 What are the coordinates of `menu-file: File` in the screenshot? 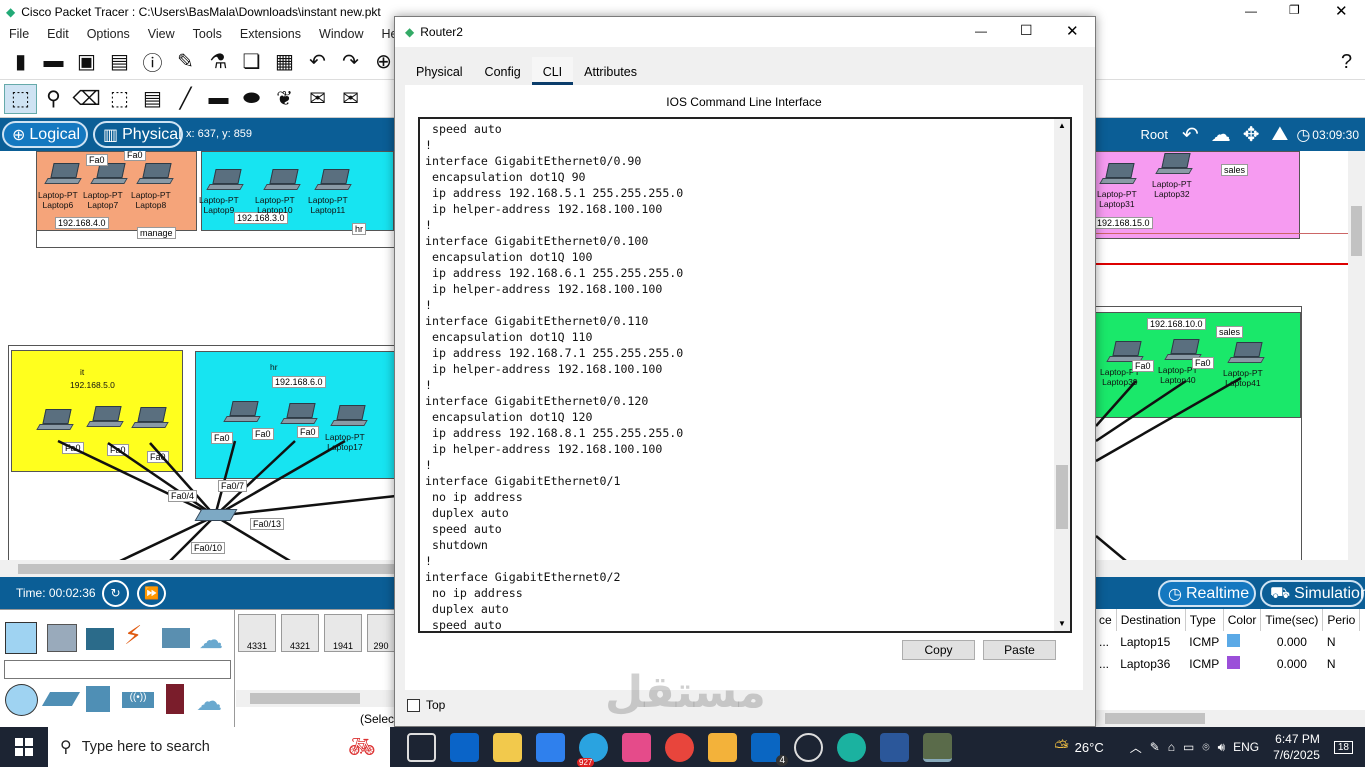 It's located at (19, 34).